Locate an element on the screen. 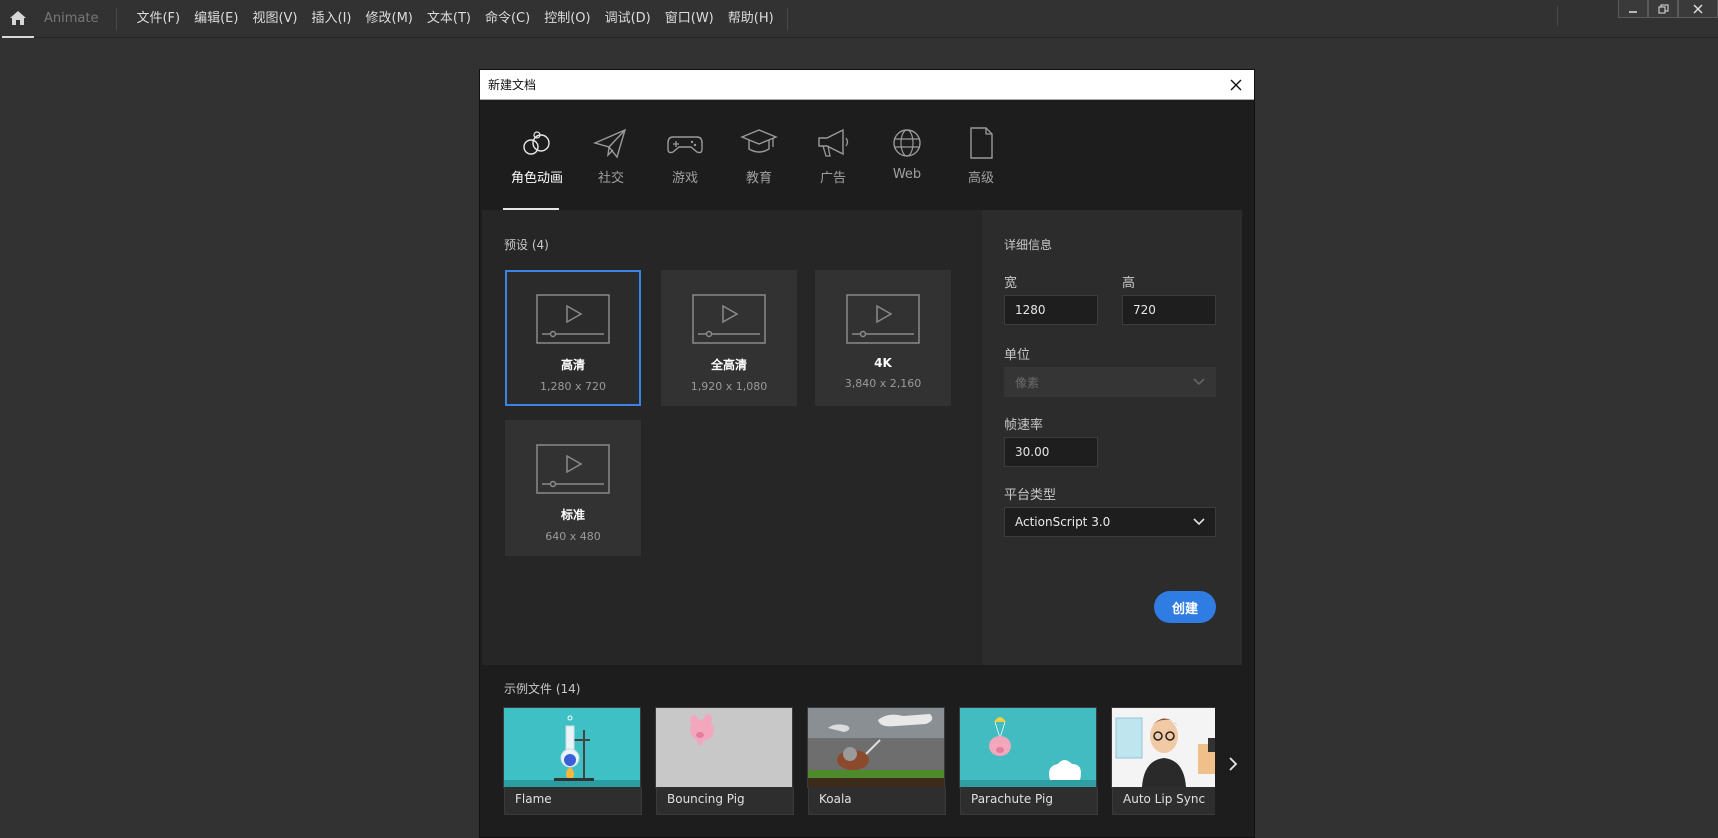 This screenshot has height=838, width=1718. sample-flame: Flame is located at coordinates (572, 761).